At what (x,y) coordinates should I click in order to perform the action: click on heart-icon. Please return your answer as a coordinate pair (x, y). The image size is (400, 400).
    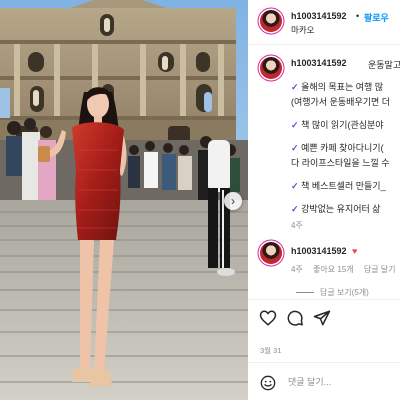
    Looking at the image, I should click on (268, 318).